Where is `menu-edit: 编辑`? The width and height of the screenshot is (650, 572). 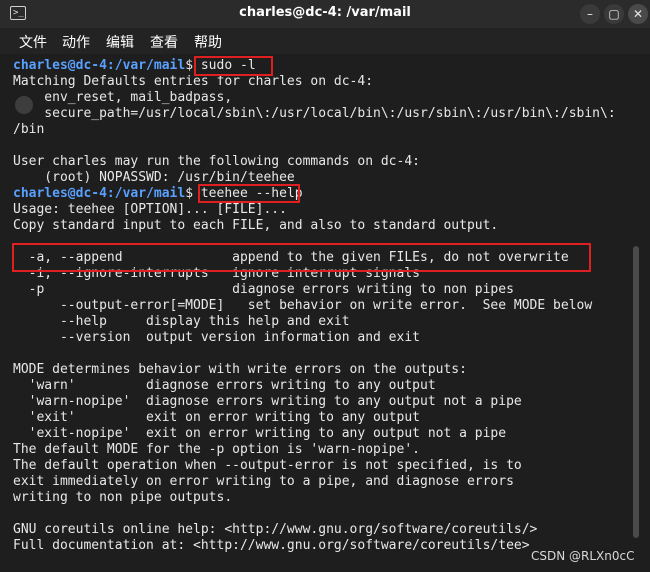
menu-edit: 编辑 is located at coordinates (120, 42).